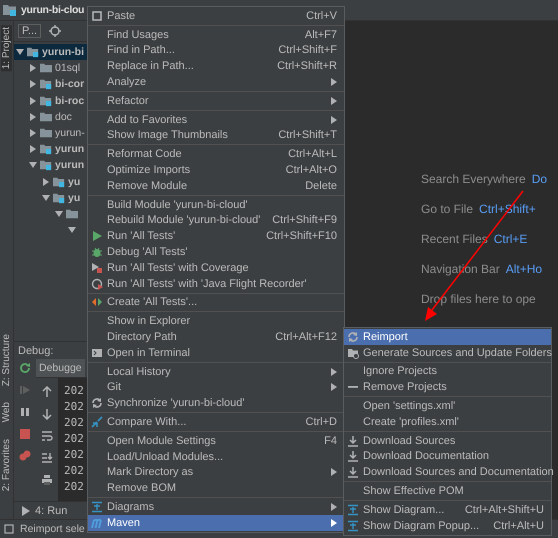 Image resolution: width=558 pixels, height=538 pixels. What do you see at coordinates (97, 352) in the screenshot?
I see `terminal-icon` at bounding box center [97, 352].